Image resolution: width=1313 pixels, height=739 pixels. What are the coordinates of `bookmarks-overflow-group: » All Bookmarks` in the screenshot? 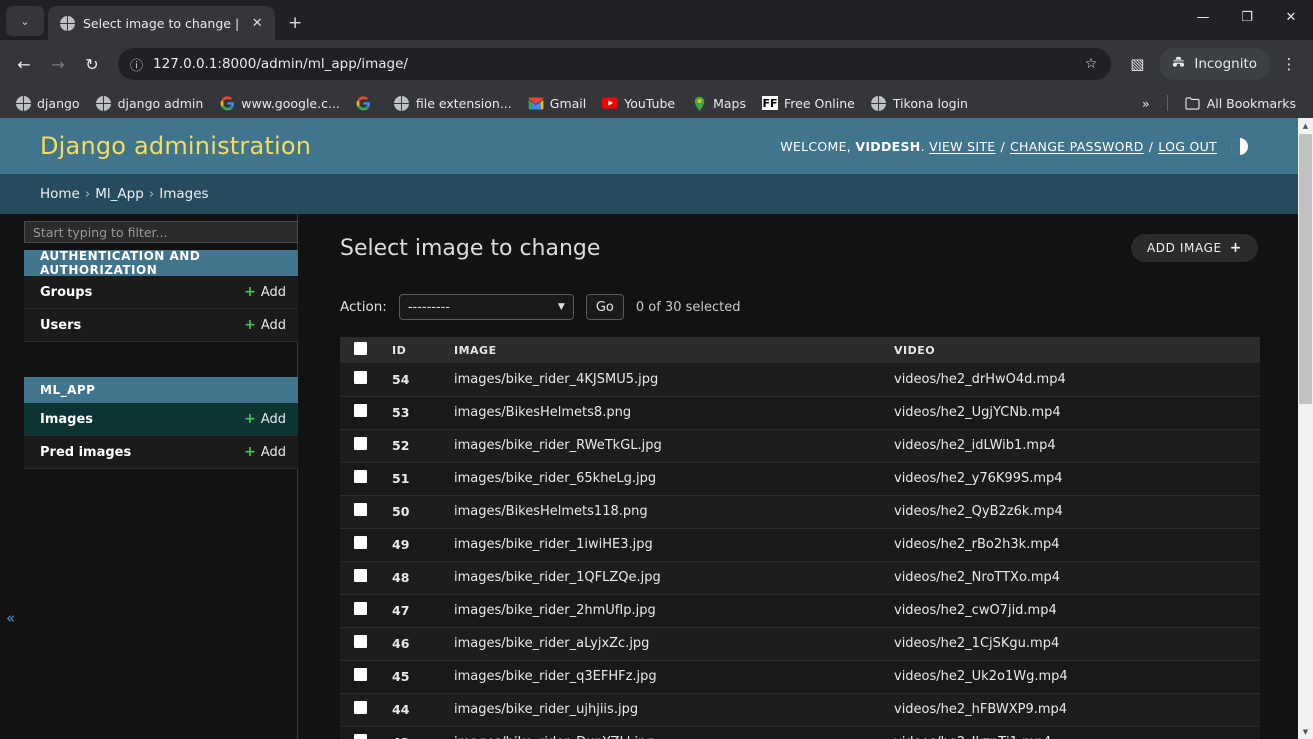 It's located at (1220, 103).